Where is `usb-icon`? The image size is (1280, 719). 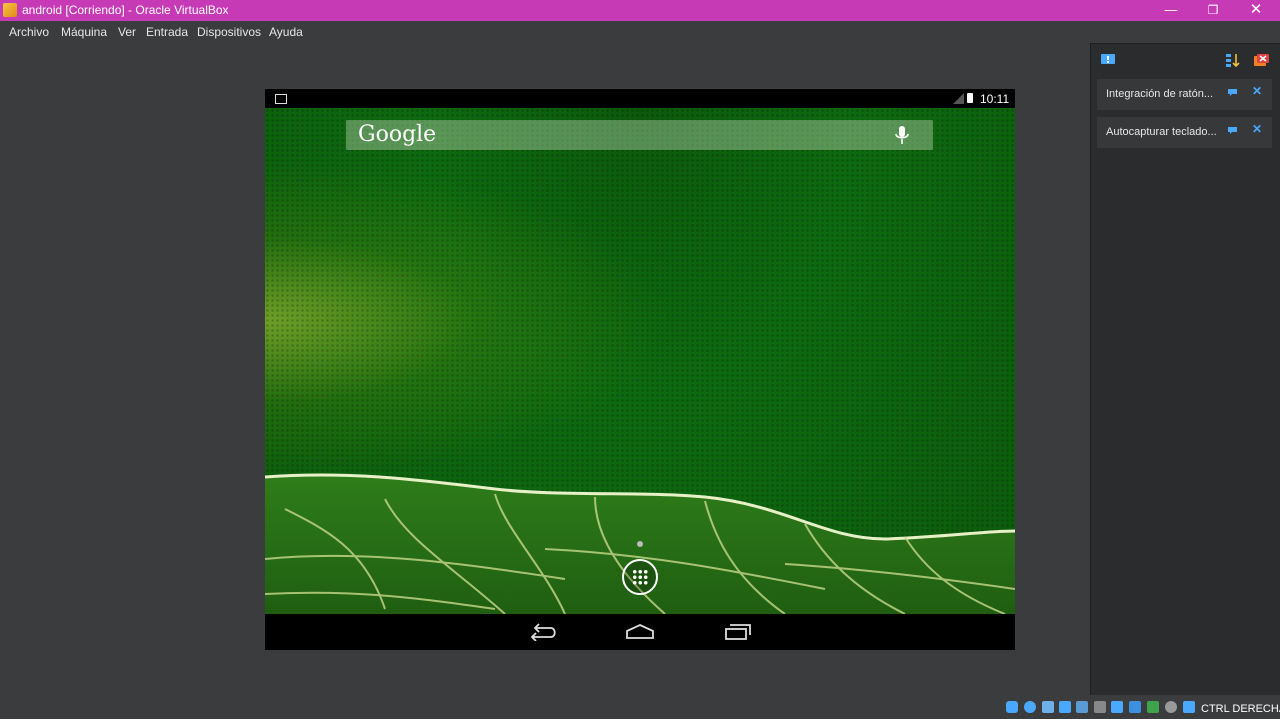
usb-icon is located at coordinates (1082, 707).